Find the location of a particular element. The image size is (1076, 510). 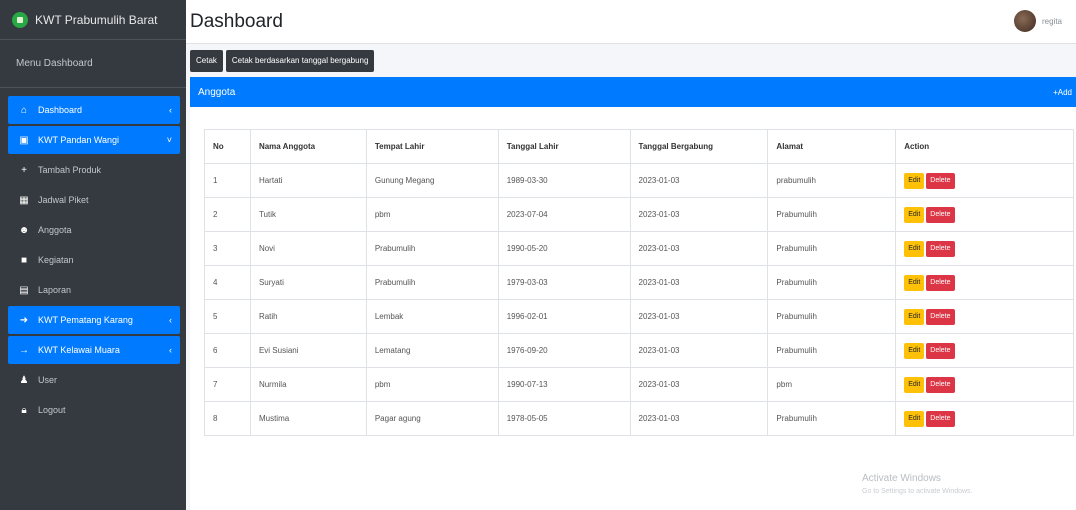

sidebar-item-user: ♟ User is located at coordinates (93, 380).